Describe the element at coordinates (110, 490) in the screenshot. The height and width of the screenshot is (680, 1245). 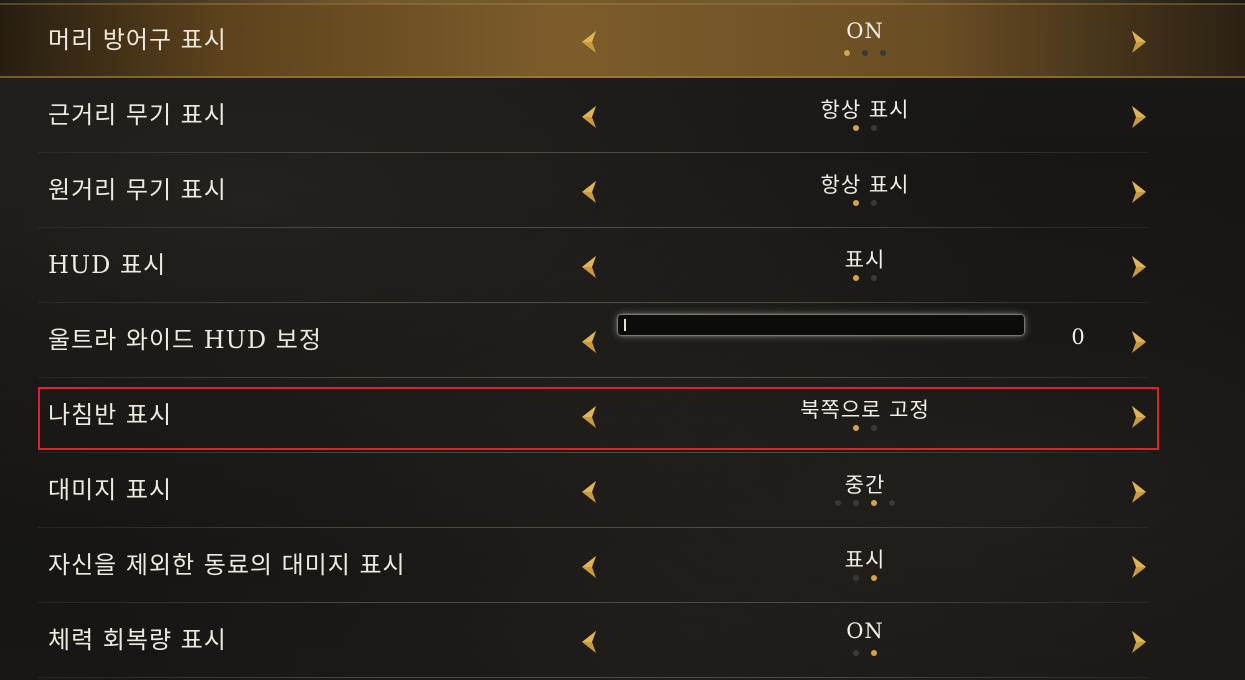
I see `setting-label: 대미지 표시` at that location.